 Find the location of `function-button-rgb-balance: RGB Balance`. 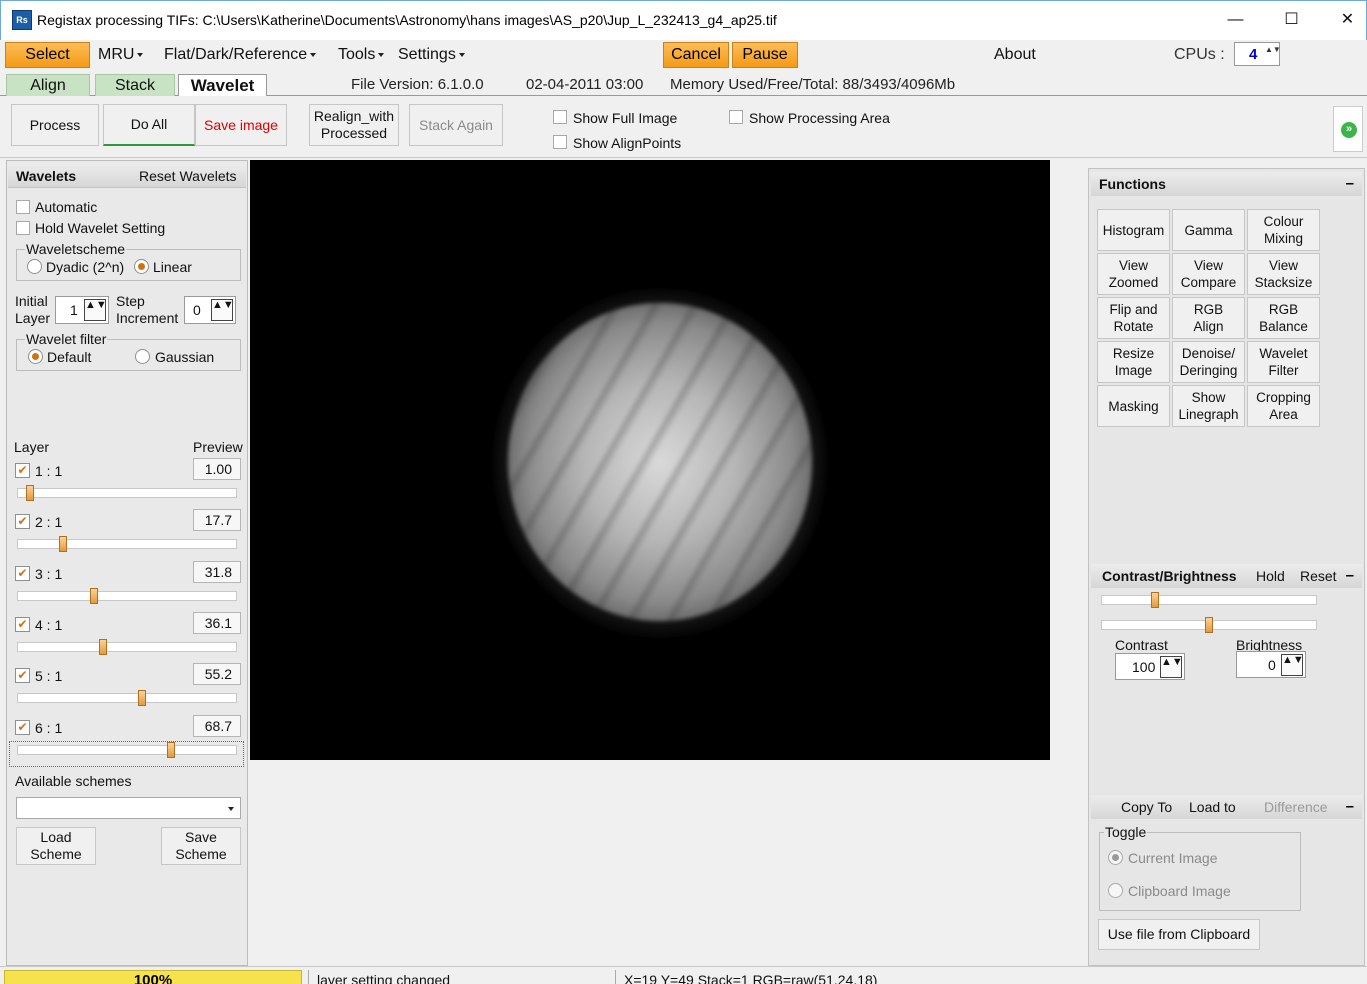

function-button-rgb-balance: RGB Balance is located at coordinates (1283, 318).